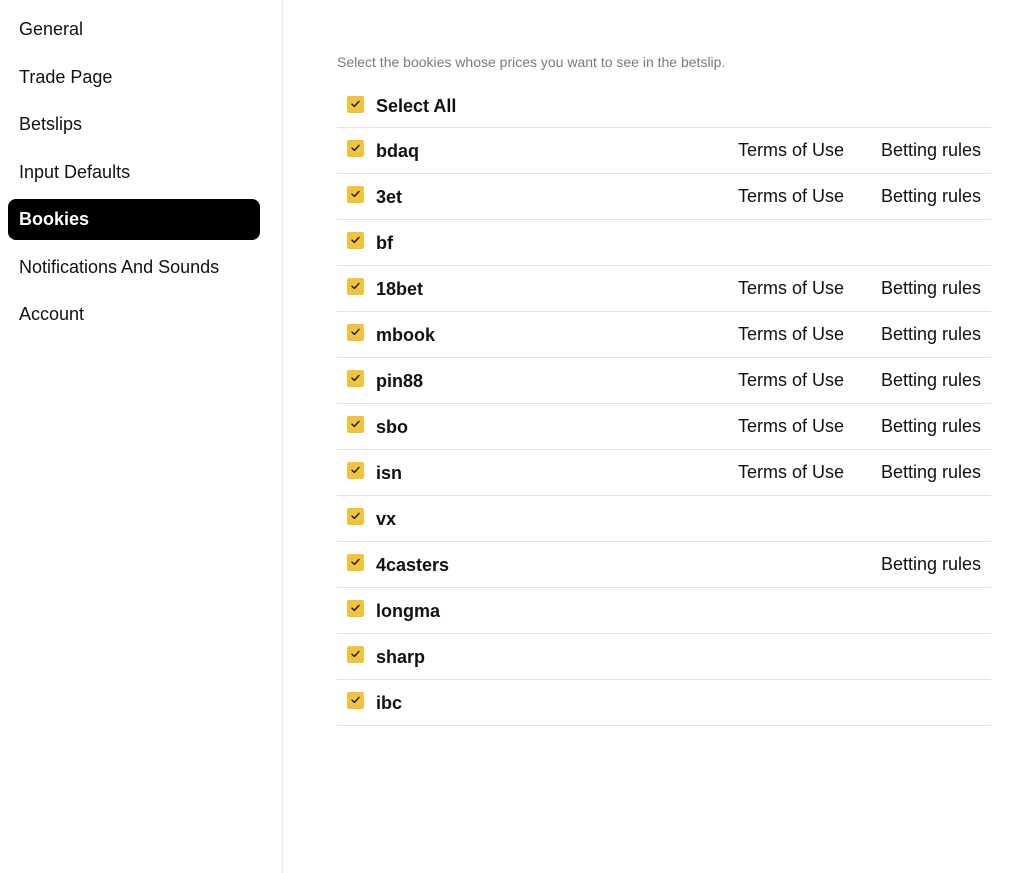  I want to click on sidebar-item-account: Account, so click(134, 314).